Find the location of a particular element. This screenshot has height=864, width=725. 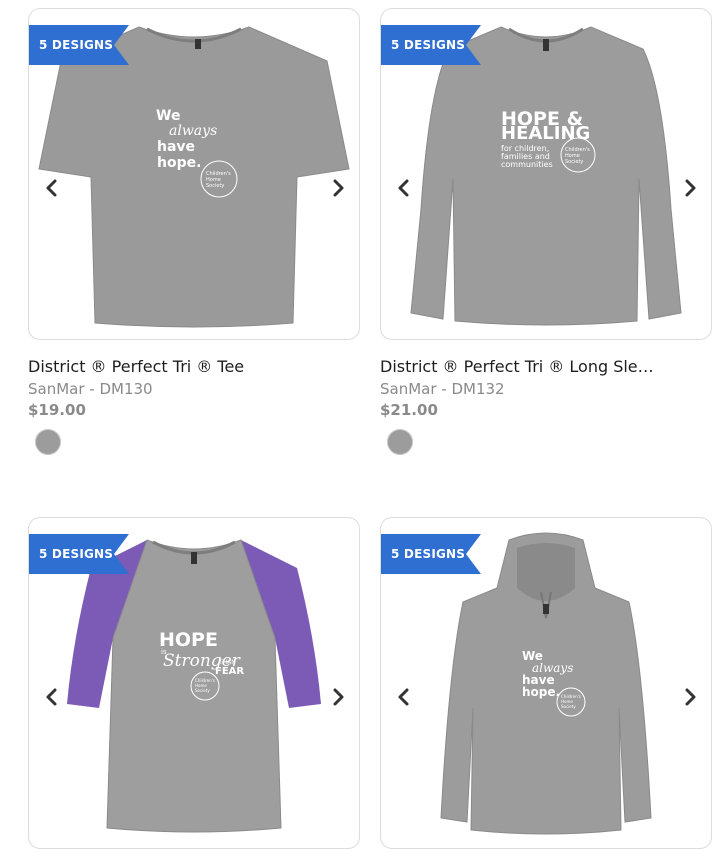

product-supplier: SanMar - DM130 is located at coordinates (90, 389).